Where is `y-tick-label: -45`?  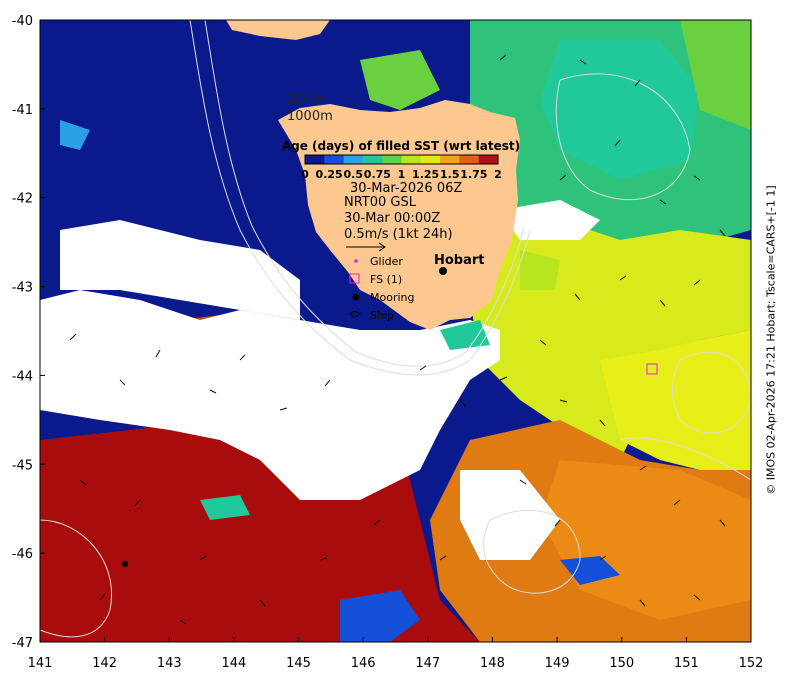 y-tick-label: -45 is located at coordinates (22, 465).